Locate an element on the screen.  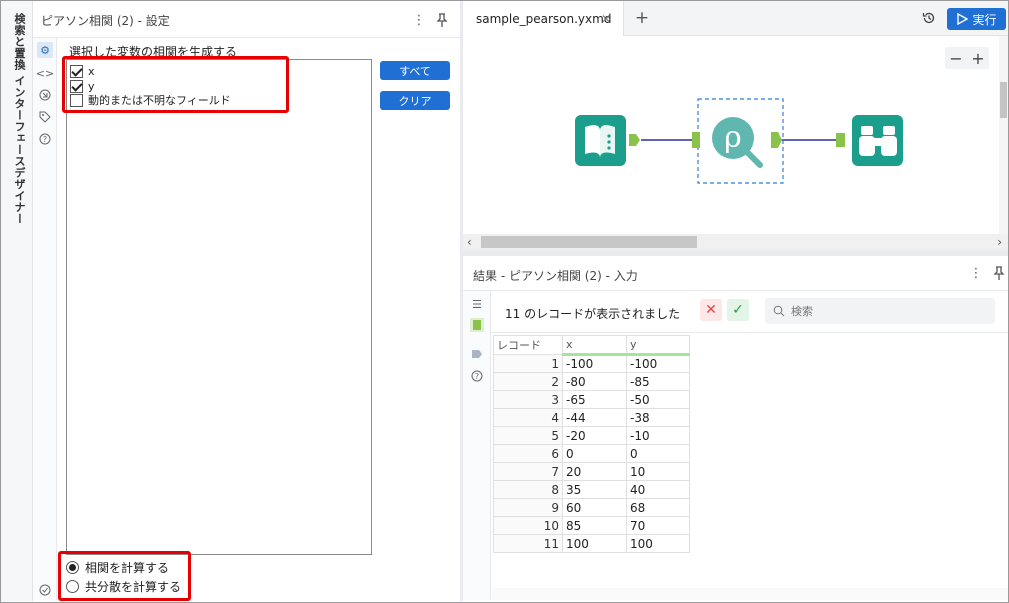
pearson-correlation-tool: ρ is located at coordinates (738, 141).